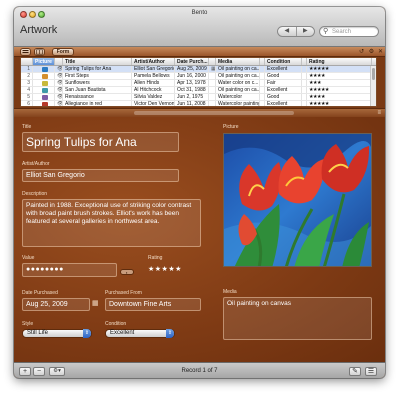  I want to click on list-view-button: ☰, so click(371, 371).